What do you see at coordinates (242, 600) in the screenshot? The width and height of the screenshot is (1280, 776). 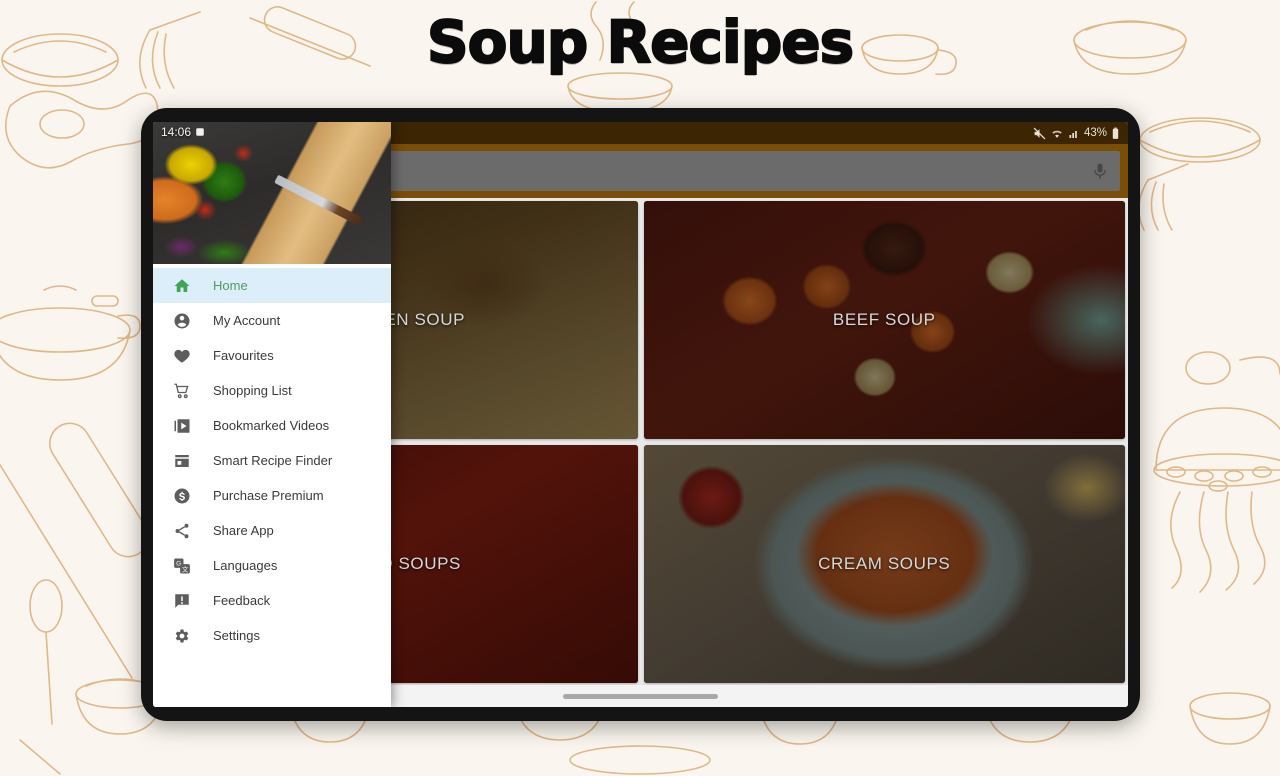 I see `sidebar-item-label: Feedback` at bounding box center [242, 600].